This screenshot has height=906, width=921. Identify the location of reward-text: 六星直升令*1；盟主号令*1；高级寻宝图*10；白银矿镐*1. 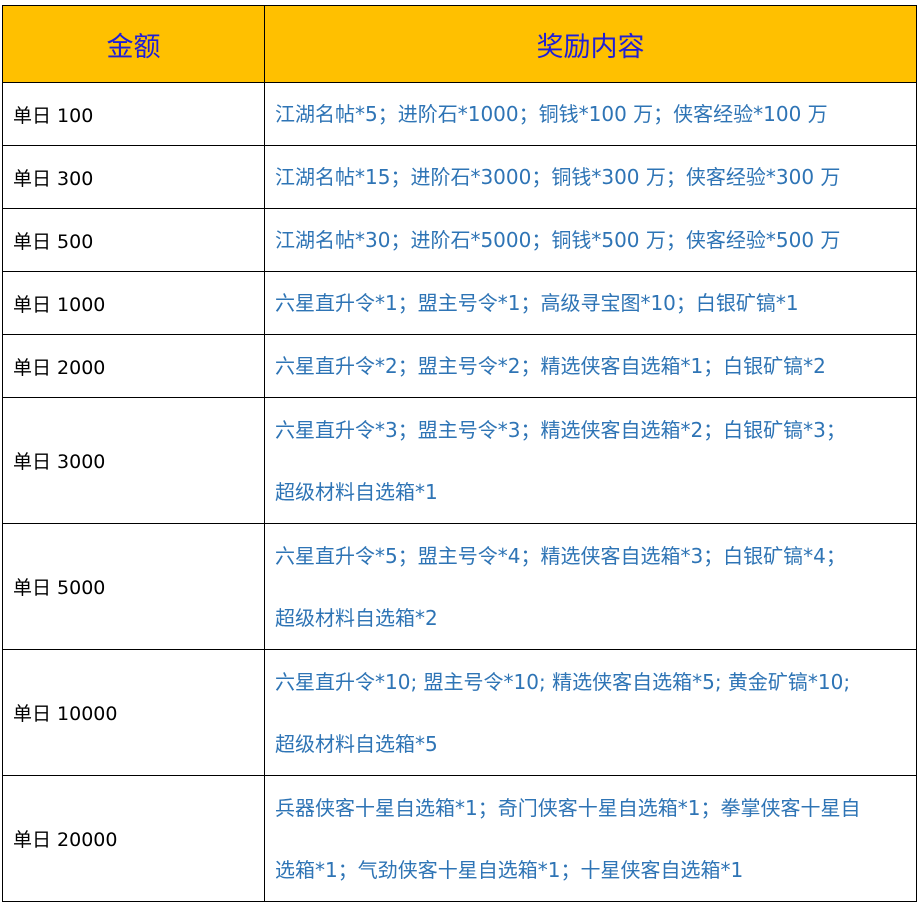
(537, 303).